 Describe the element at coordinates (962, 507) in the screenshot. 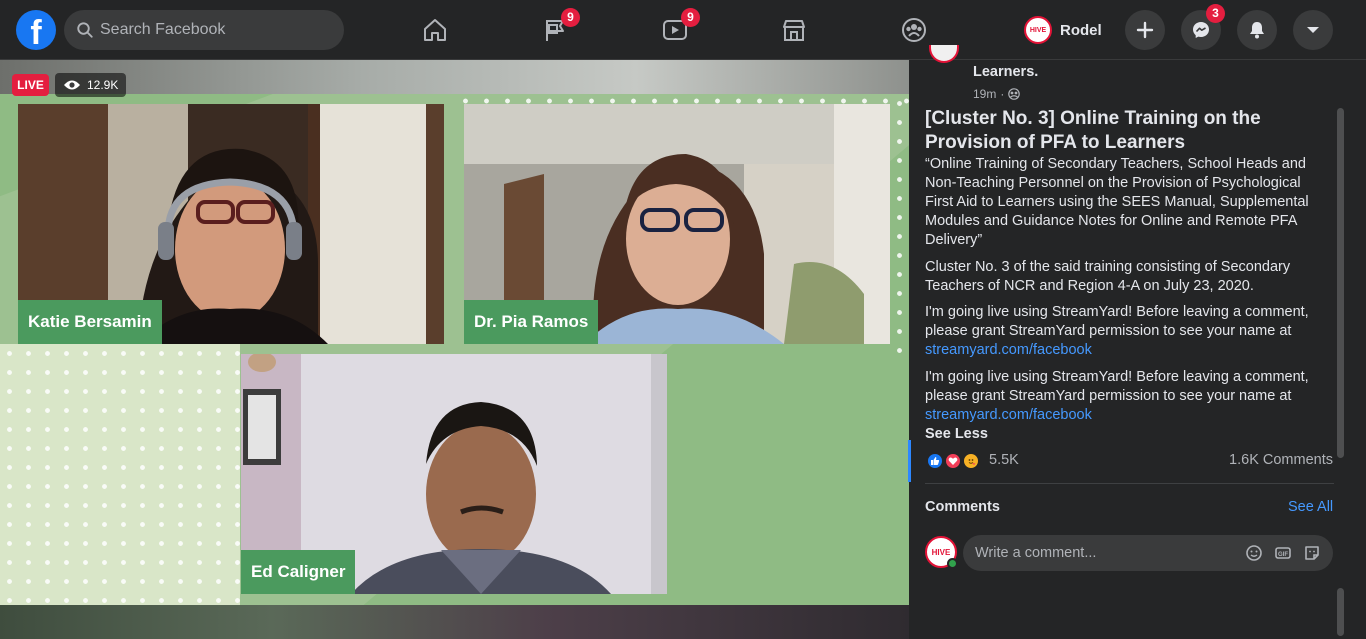

I see `comments-heading: Comments` at that location.